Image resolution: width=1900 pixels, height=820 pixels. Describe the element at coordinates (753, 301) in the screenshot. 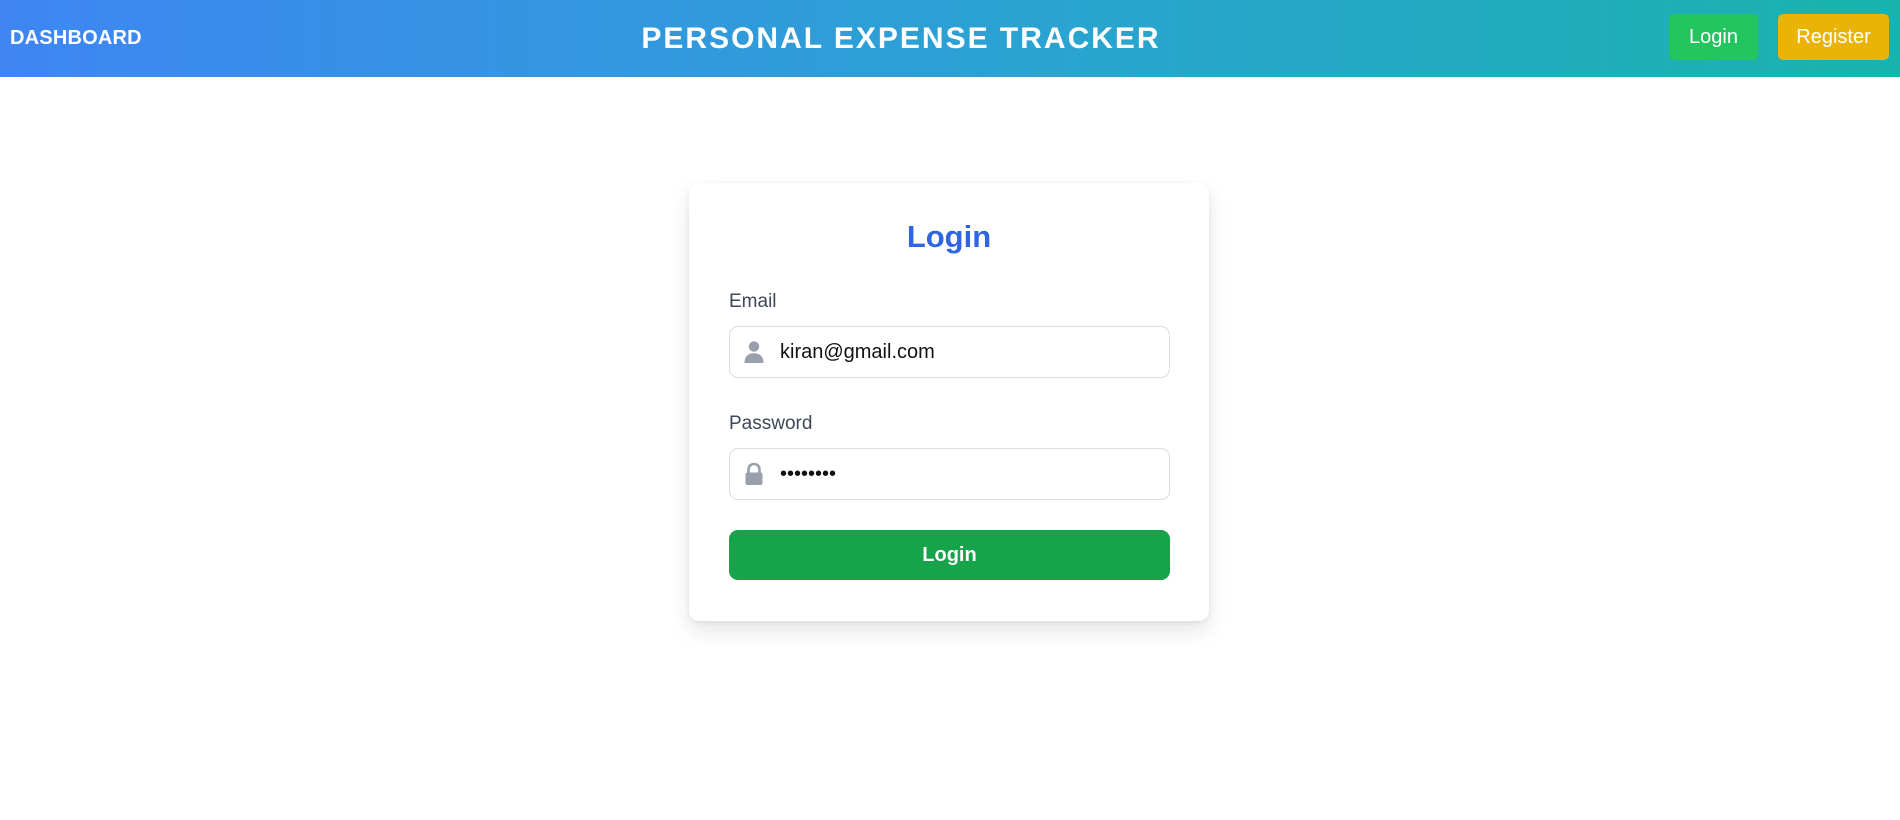

I see `email-label: Email` at that location.